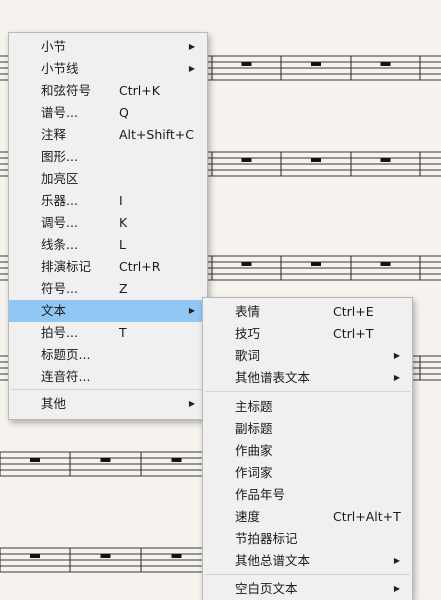  What do you see at coordinates (307, 495) in the screenshot?
I see `text-submenu-item: 作品年号` at bounding box center [307, 495].